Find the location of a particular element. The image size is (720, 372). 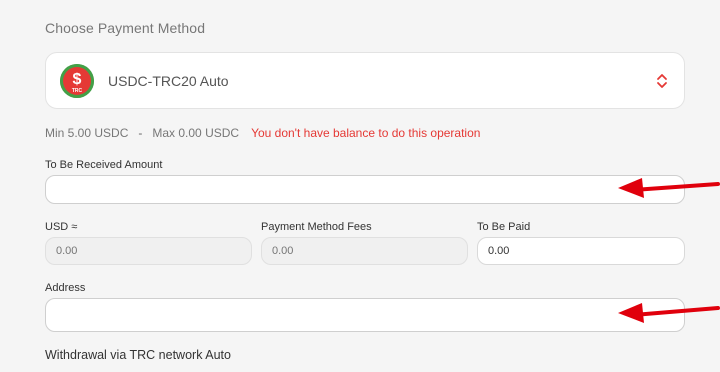

payment-method-select: $ TRC USDC-TRC20 Auto is located at coordinates (365, 80).